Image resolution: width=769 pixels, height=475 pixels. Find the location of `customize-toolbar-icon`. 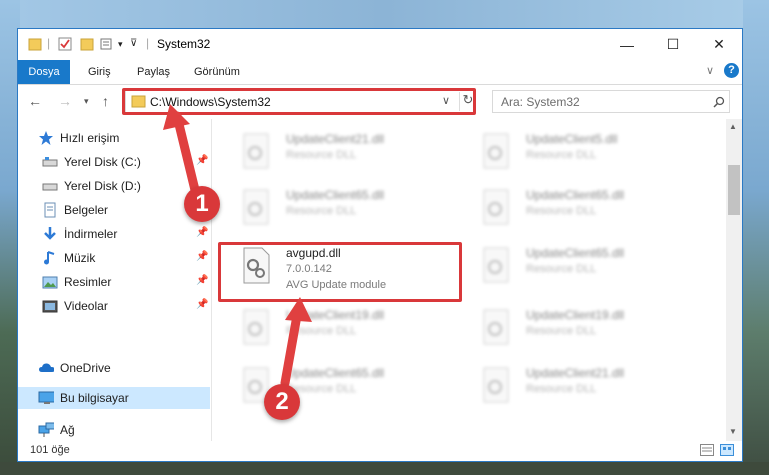

customize-toolbar-icon is located at coordinates (108, 44).